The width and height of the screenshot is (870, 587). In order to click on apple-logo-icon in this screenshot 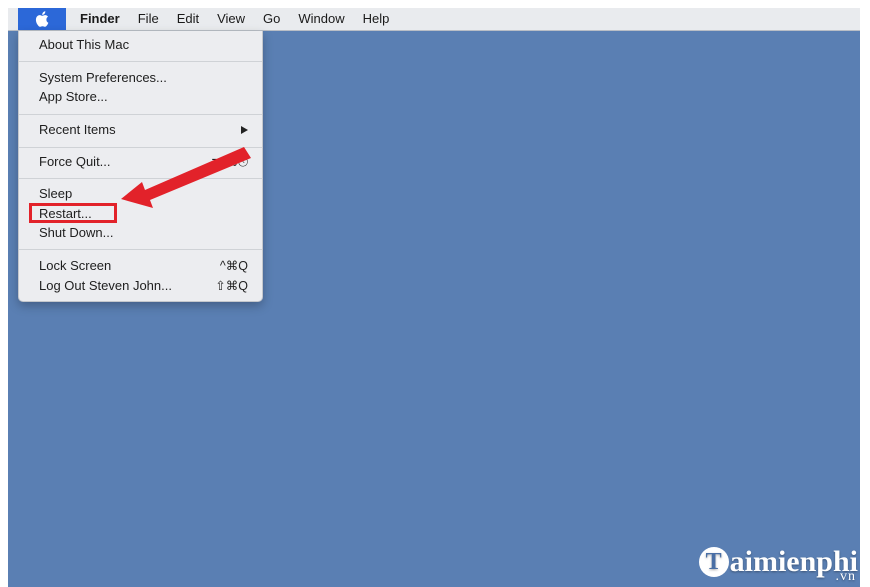, I will do `click(42, 19)`.